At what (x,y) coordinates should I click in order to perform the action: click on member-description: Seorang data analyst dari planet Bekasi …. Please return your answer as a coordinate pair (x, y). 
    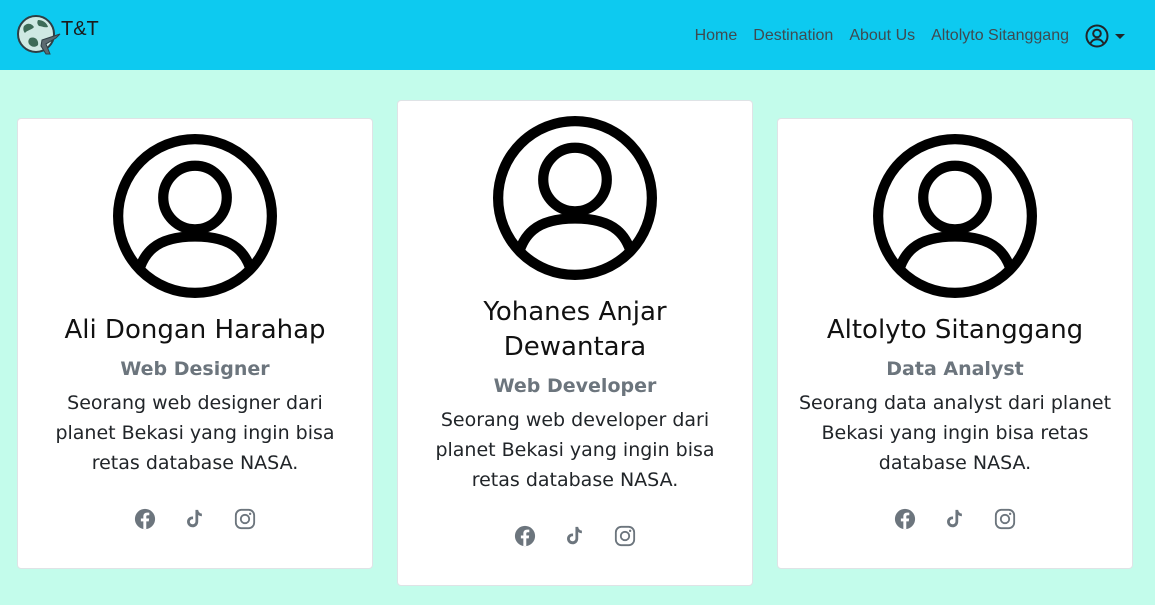
    Looking at the image, I should click on (955, 433).